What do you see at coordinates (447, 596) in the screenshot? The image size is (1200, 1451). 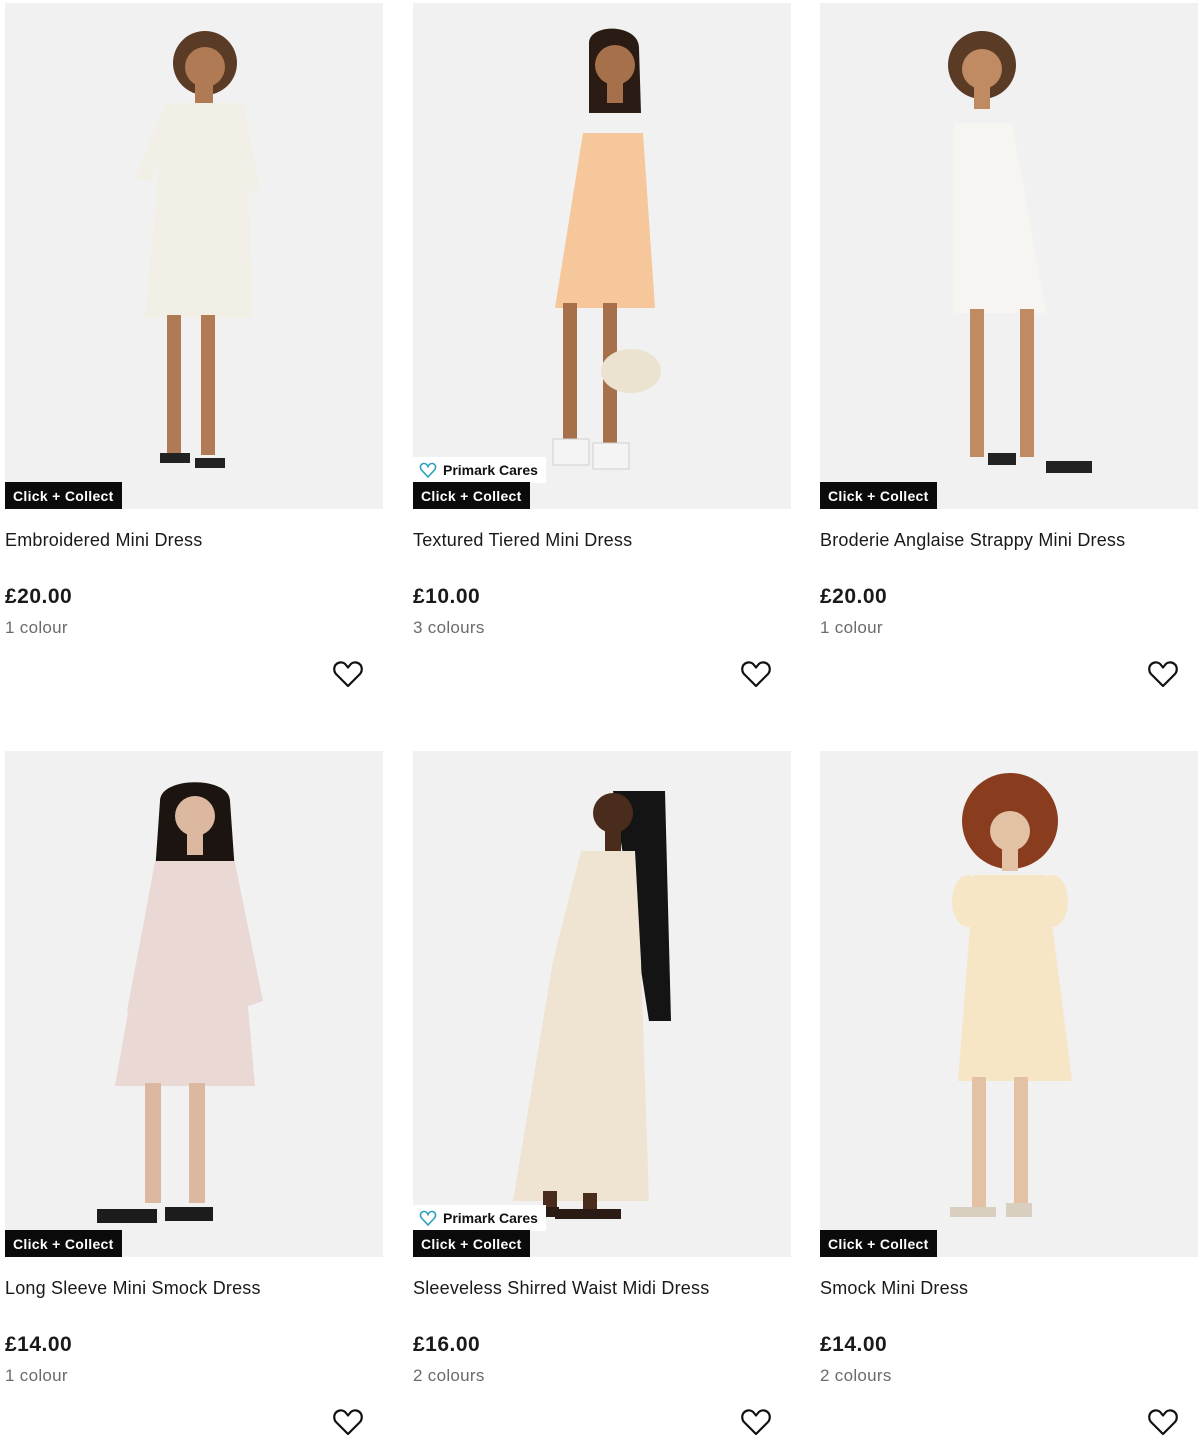 I see `product-price: £10.00` at bounding box center [447, 596].